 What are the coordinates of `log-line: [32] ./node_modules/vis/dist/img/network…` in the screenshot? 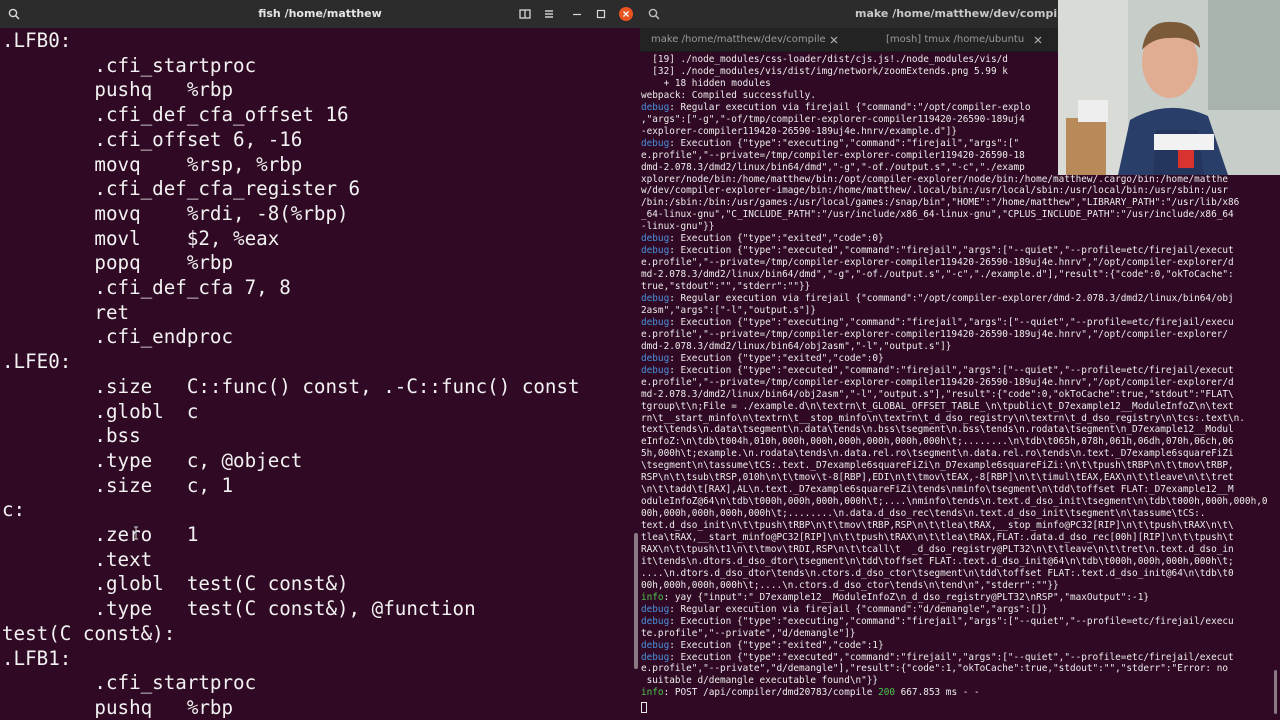 It's located at (824, 72).